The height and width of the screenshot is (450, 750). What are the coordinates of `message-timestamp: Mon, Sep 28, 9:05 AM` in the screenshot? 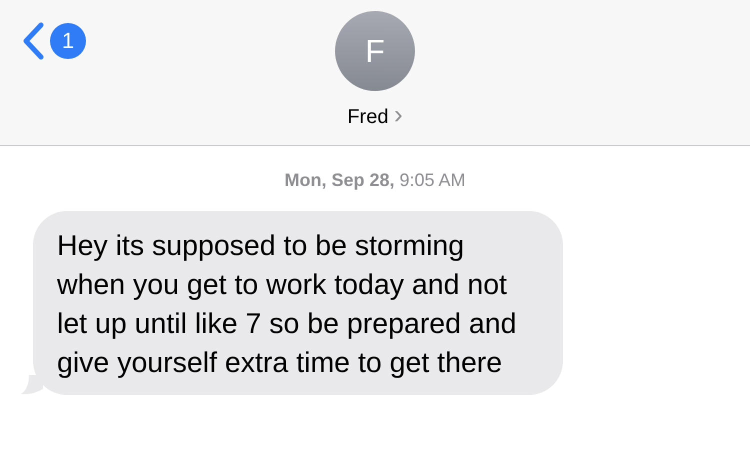 It's located at (375, 180).